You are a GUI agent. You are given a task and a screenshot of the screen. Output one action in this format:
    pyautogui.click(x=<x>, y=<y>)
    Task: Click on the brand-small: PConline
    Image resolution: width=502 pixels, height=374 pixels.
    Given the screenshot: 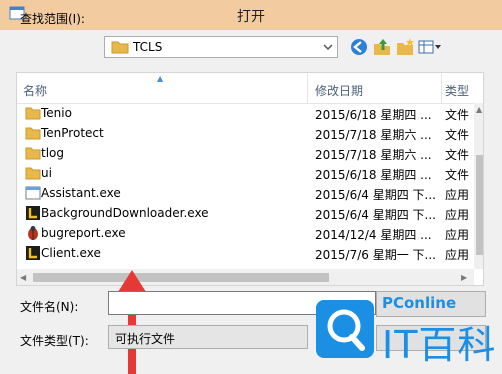 What is the action you would take?
    pyautogui.click(x=419, y=303)
    